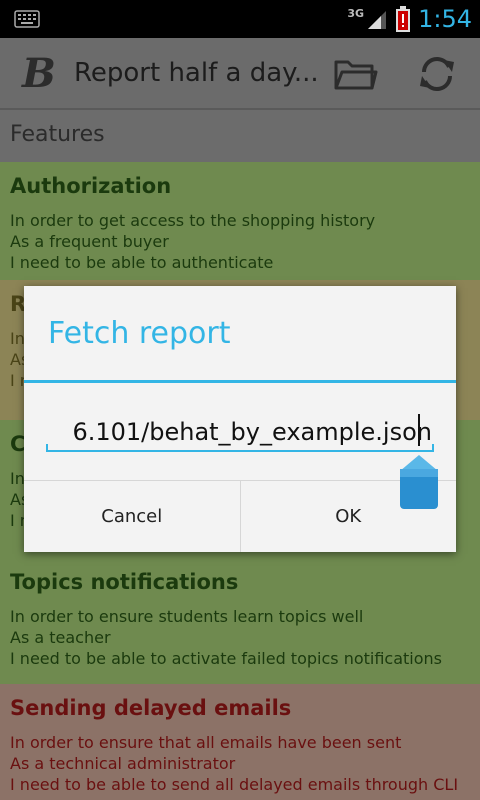 The width and height of the screenshot is (480, 800). Describe the element at coordinates (419, 430) in the screenshot. I see `text-cursor` at that location.